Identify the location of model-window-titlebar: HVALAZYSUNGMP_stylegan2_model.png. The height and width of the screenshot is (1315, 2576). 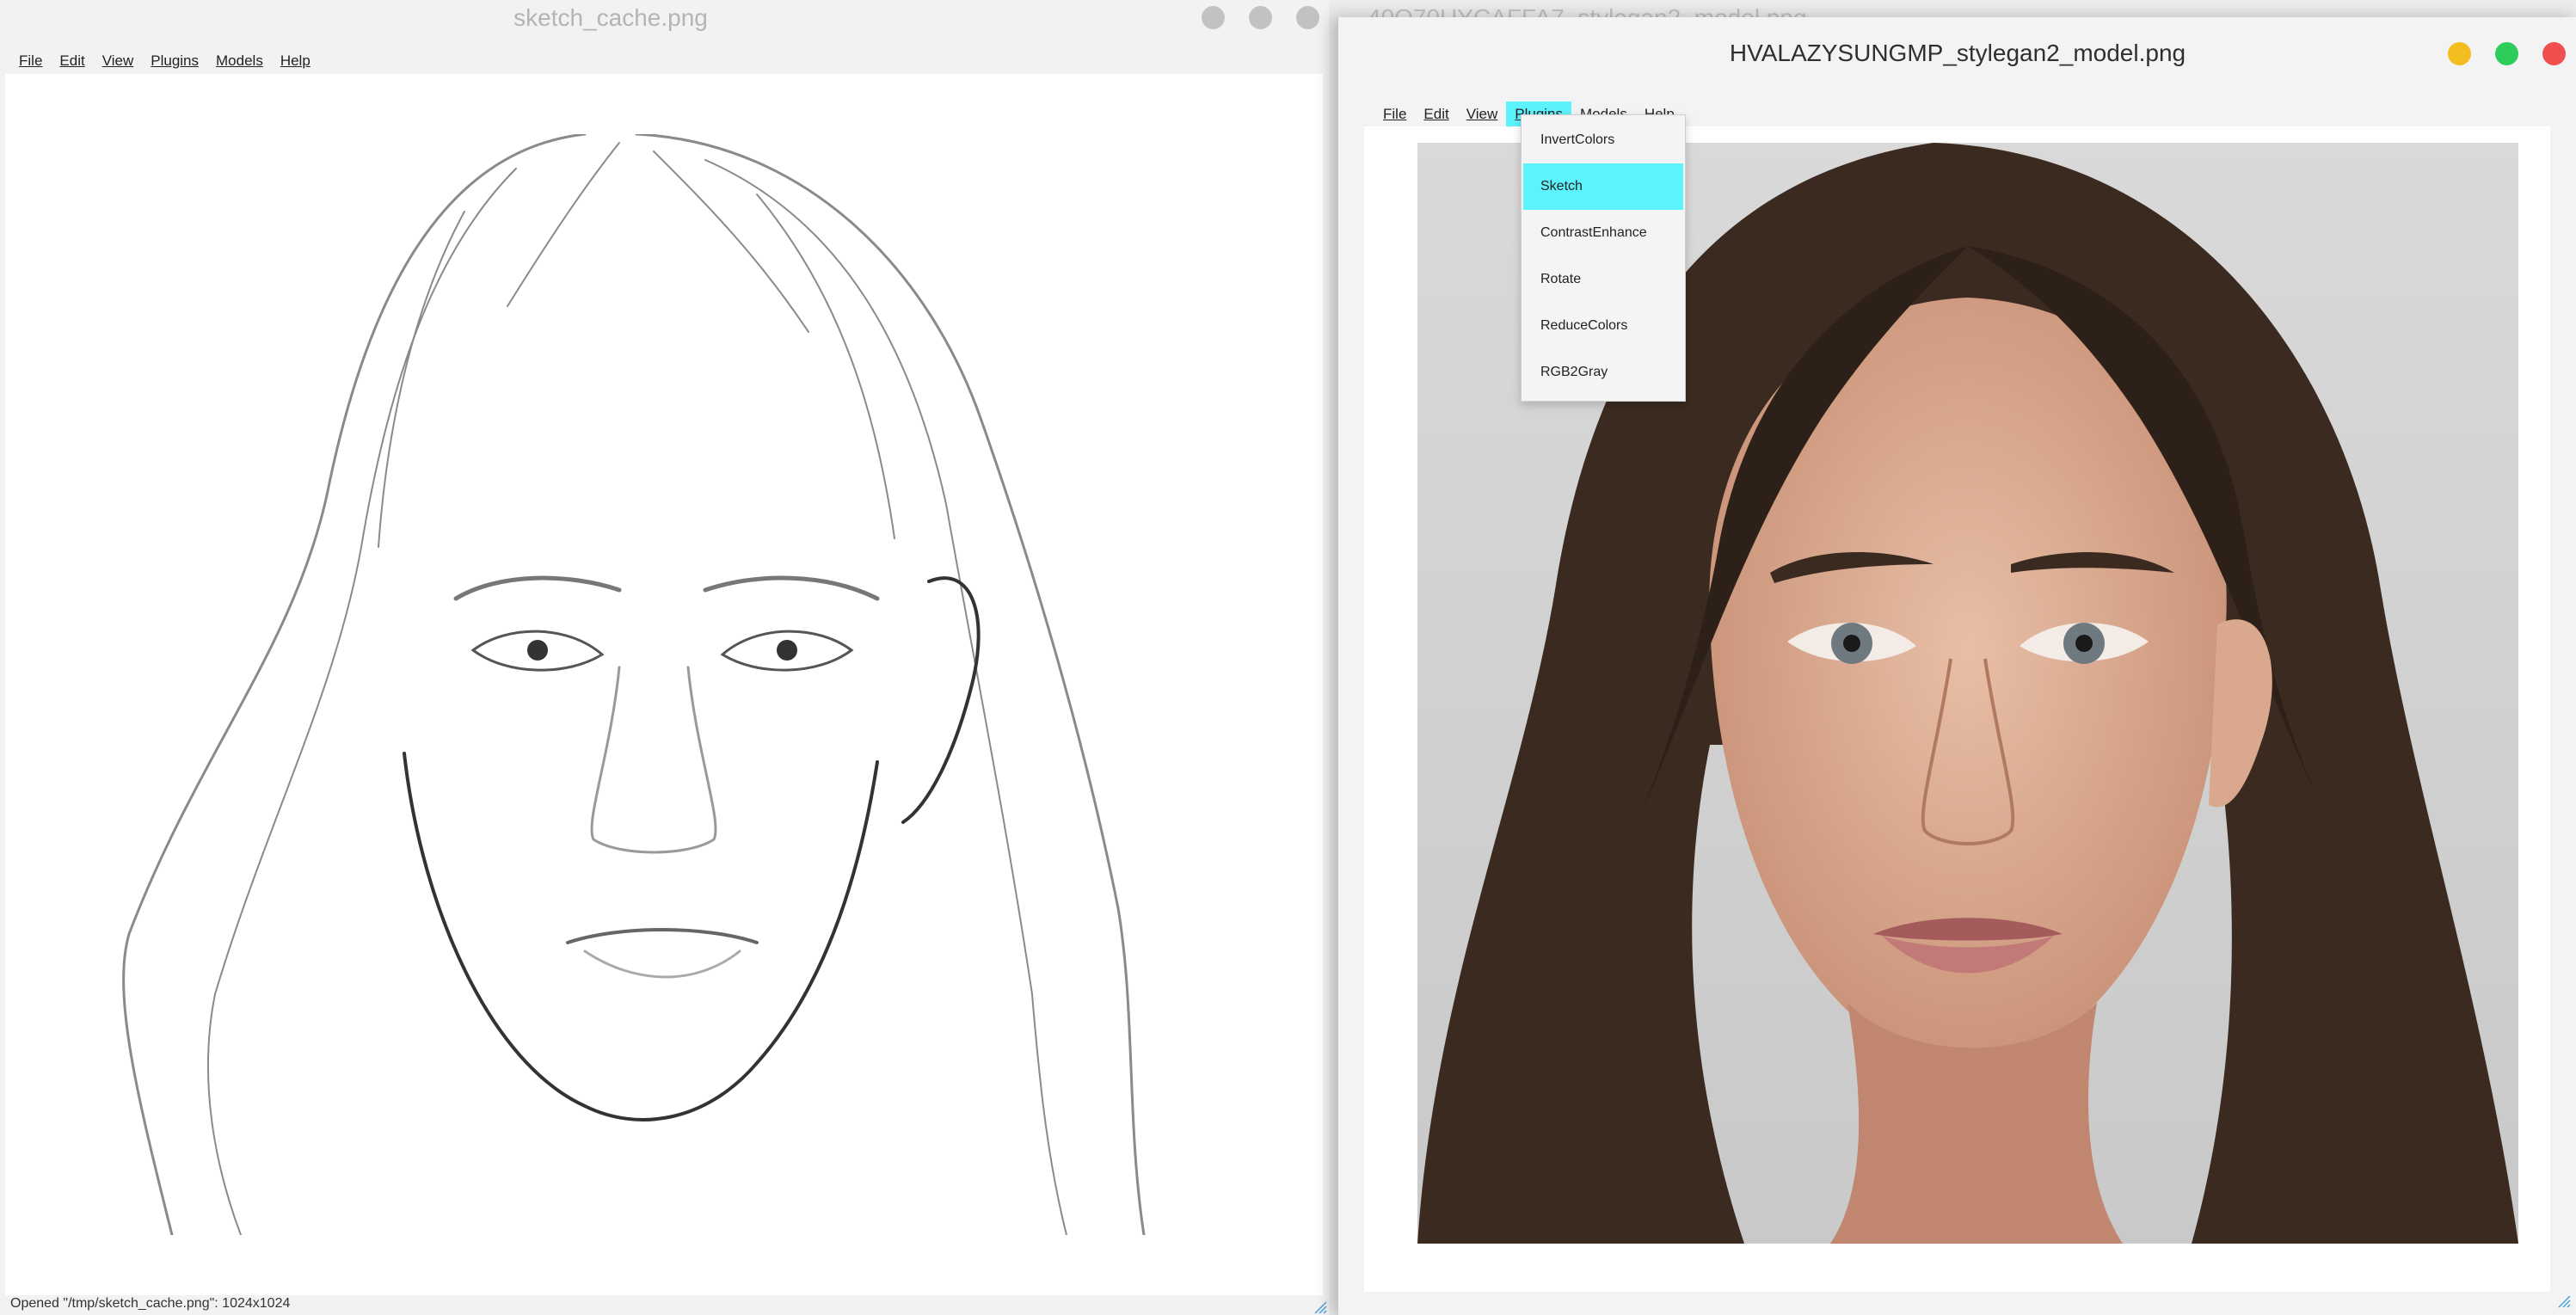
(1957, 54).